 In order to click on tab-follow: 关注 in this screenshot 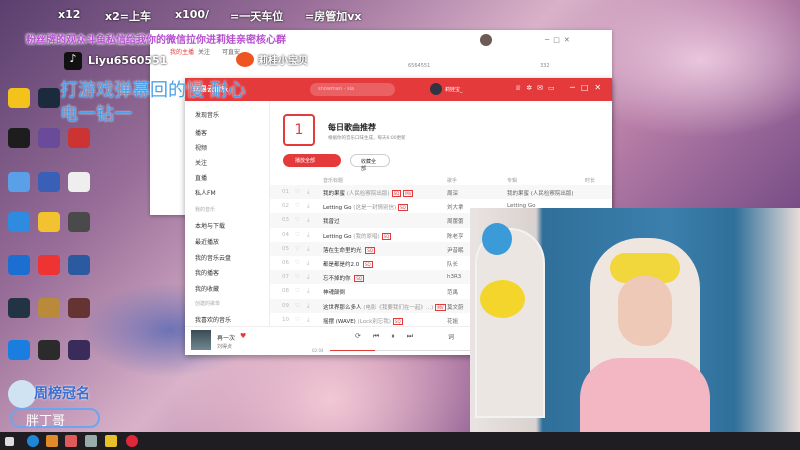, I will do `click(204, 51)`.